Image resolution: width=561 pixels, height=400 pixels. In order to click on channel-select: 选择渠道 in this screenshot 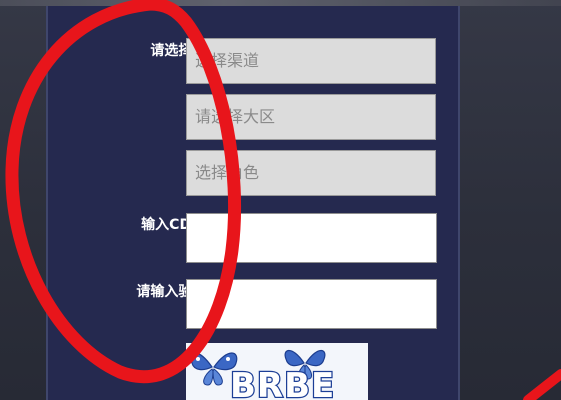, I will do `click(311, 61)`.